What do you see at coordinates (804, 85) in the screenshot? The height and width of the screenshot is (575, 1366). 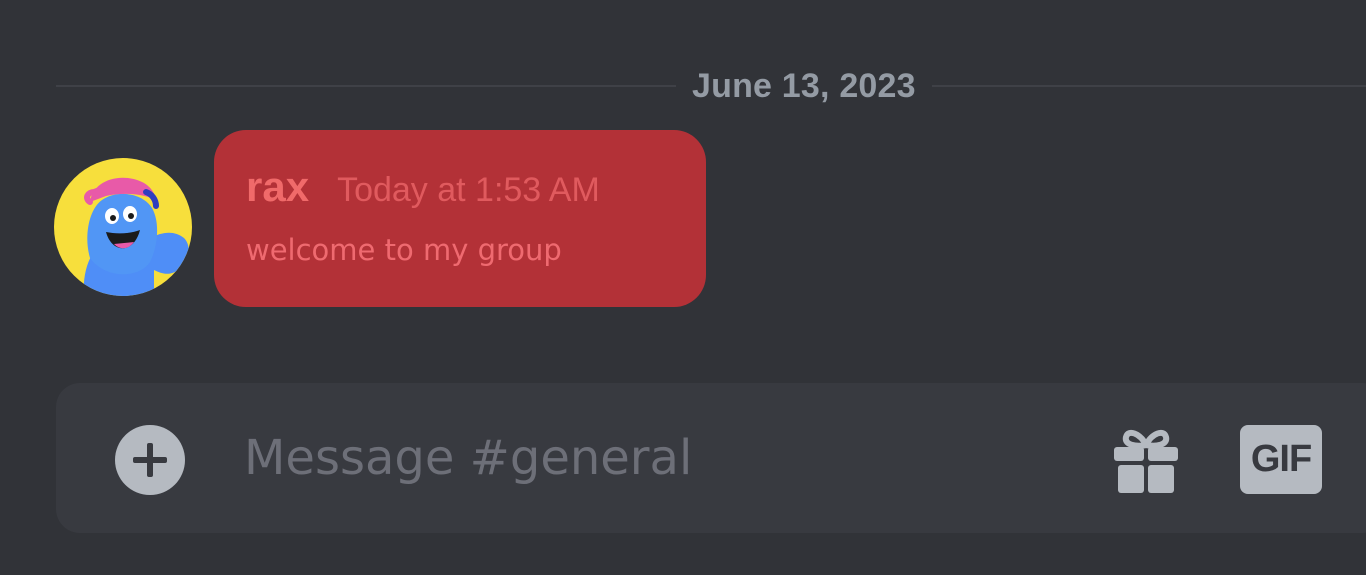 I see `divider-date: June 13, 2023` at bounding box center [804, 85].